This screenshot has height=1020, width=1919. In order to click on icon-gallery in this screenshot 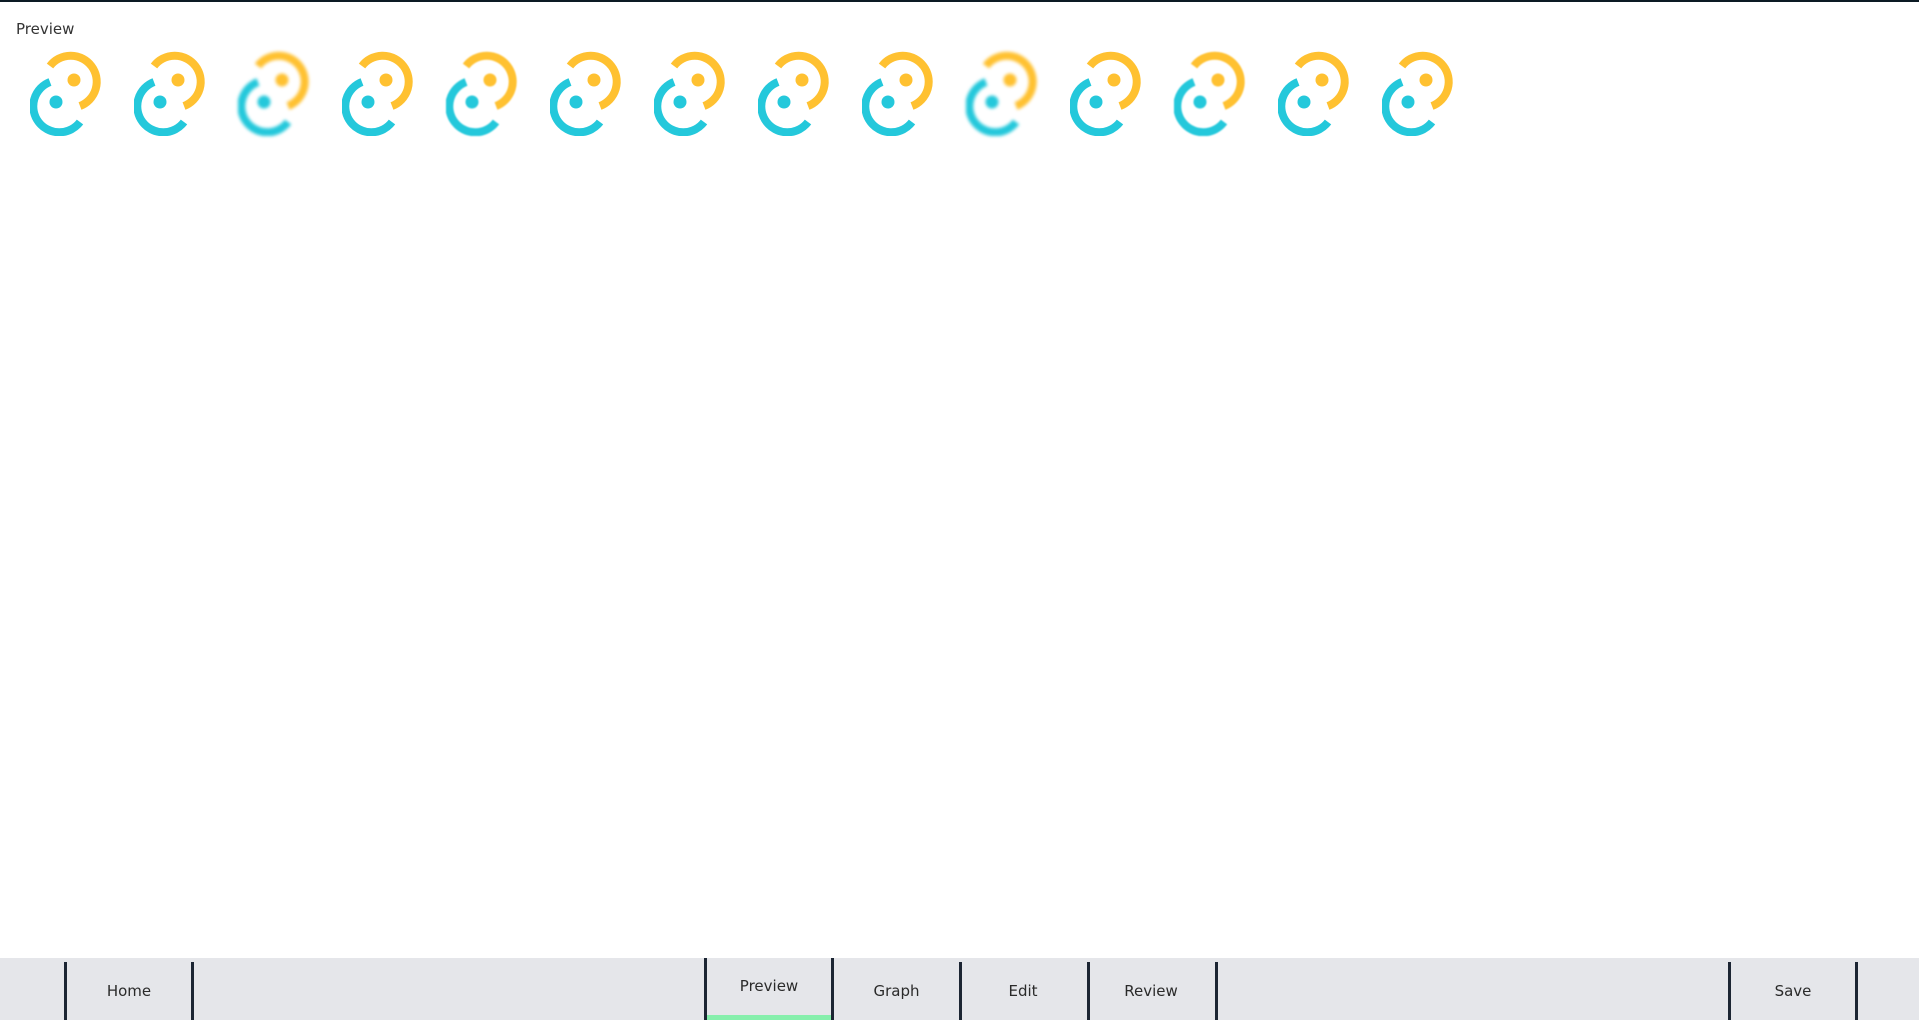, I will do `click(758, 95)`.